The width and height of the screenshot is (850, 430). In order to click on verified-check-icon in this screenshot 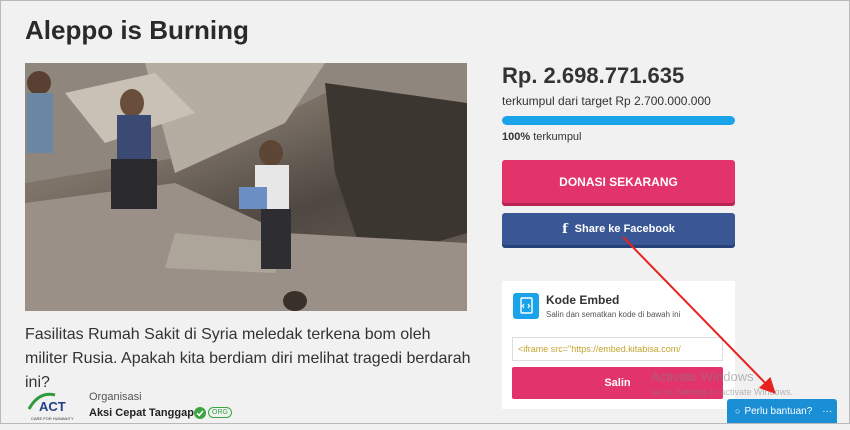, I will do `click(200, 415)`.